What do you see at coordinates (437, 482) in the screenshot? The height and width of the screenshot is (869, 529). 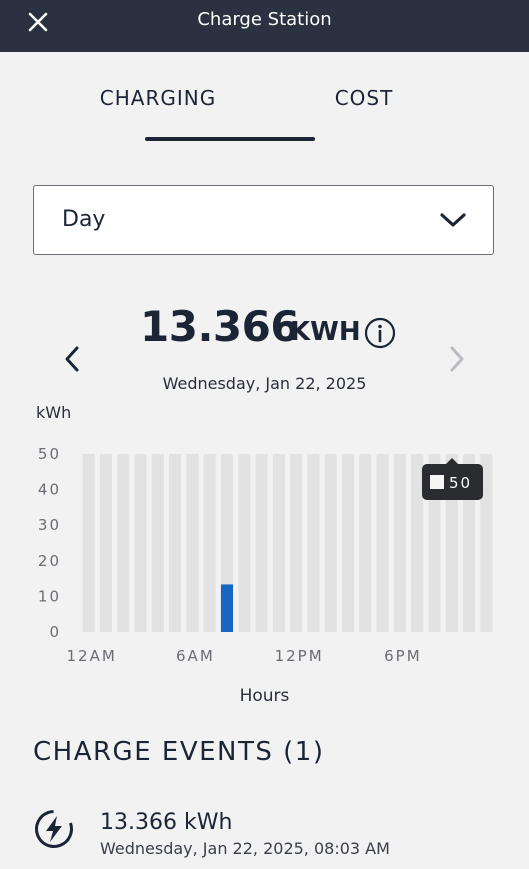 I see `tooltip-swatch` at bounding box center [437, 482].